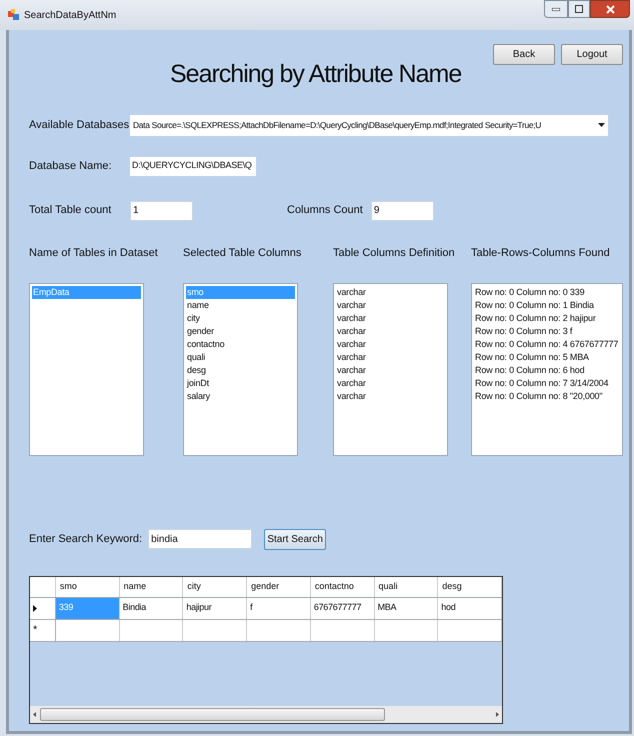  I want to click on horizontal-scrollbar, so click(266, 714).